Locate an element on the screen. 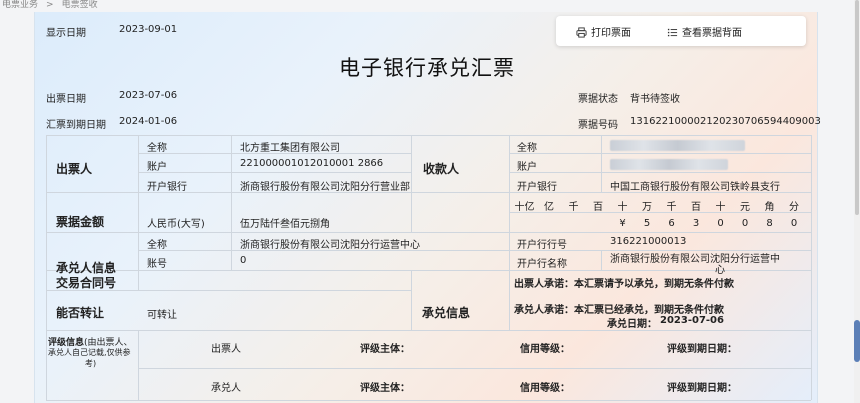 Image resolution: width=860 pixels, height=403 pixels. acceptor-name-value: 浙商银行股份有限公司沈阳分行运营中心 is located at coordinates (330, 245).